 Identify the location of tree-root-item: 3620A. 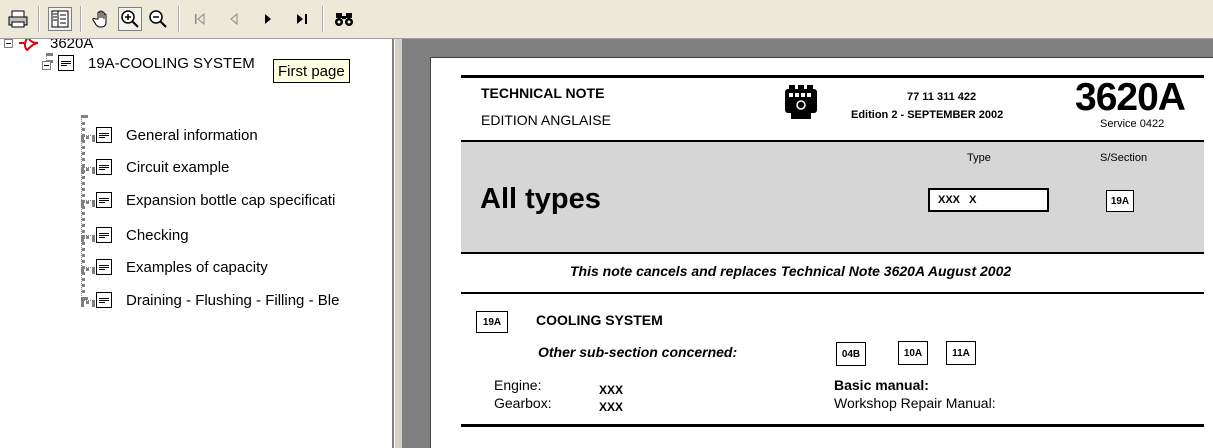
(55, 46).